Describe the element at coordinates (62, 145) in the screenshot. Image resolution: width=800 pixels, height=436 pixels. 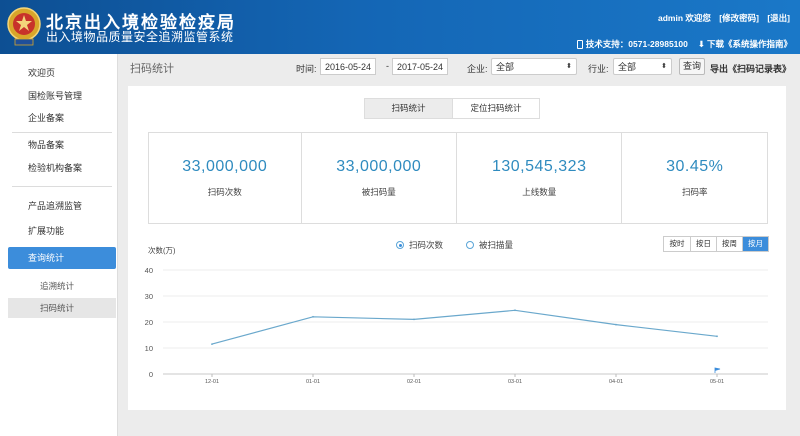
I see `sidebar-item-goods-filing: 物品备案` at that location.